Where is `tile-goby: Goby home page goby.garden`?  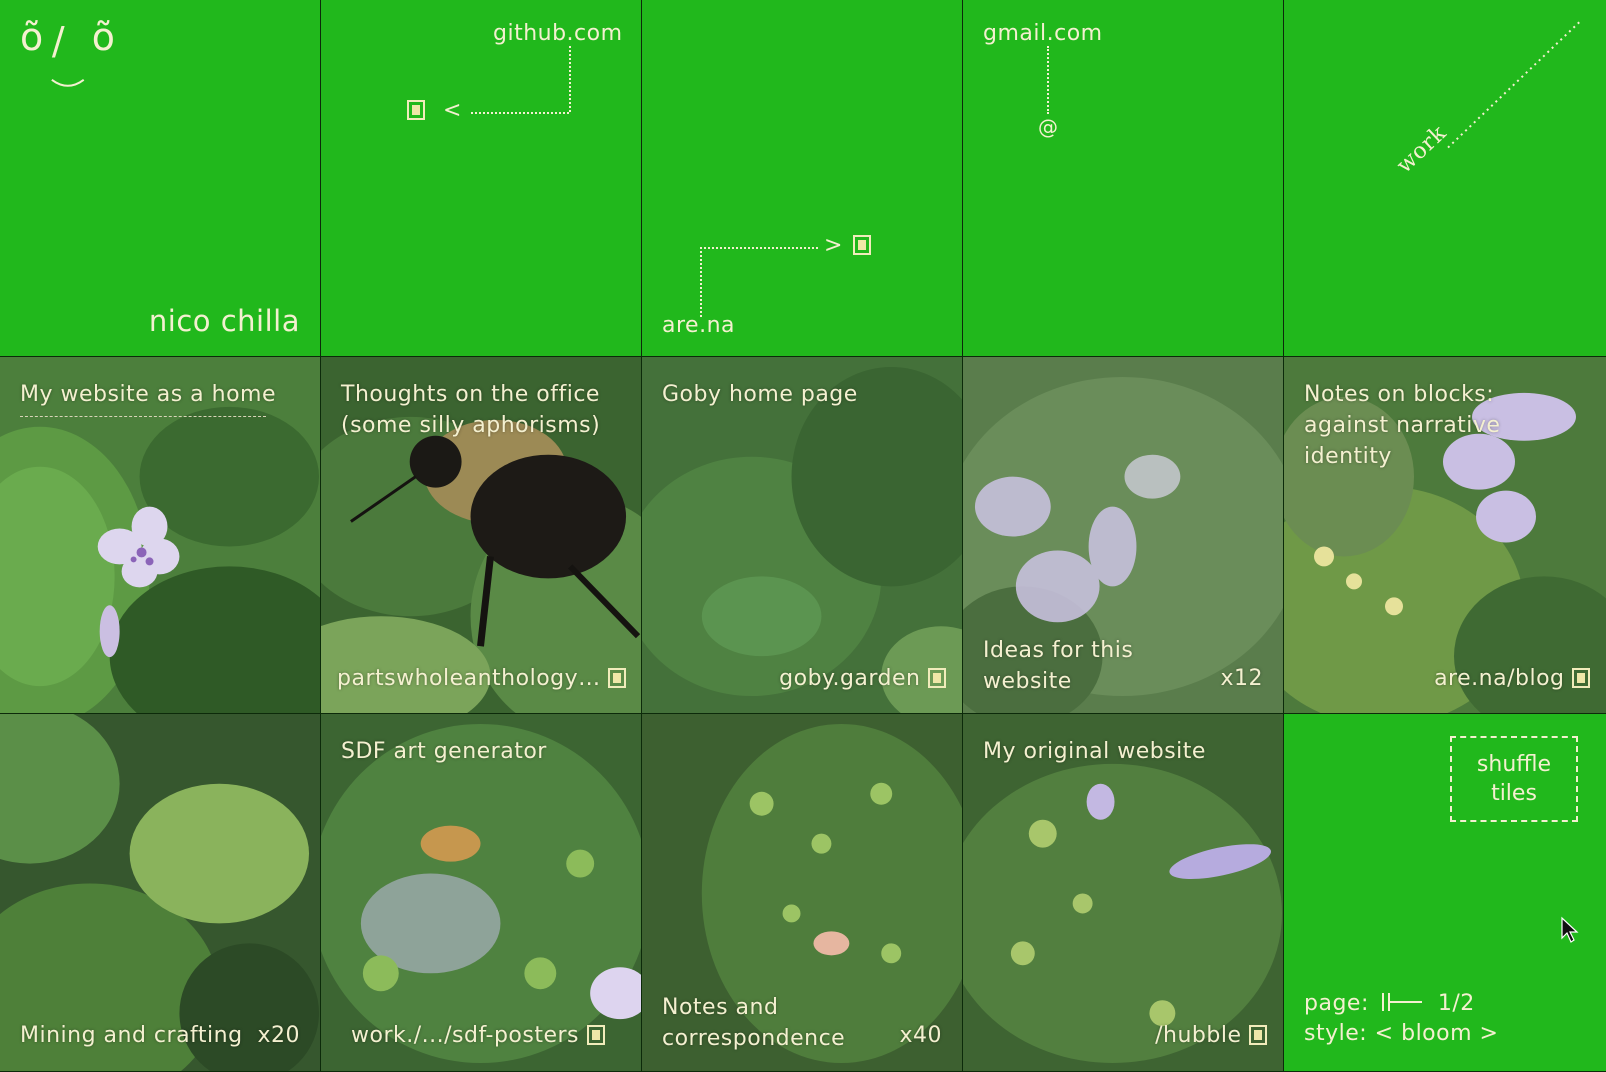 tile-goby: Goby home page goby.garden is located at coordinates (802, 535).